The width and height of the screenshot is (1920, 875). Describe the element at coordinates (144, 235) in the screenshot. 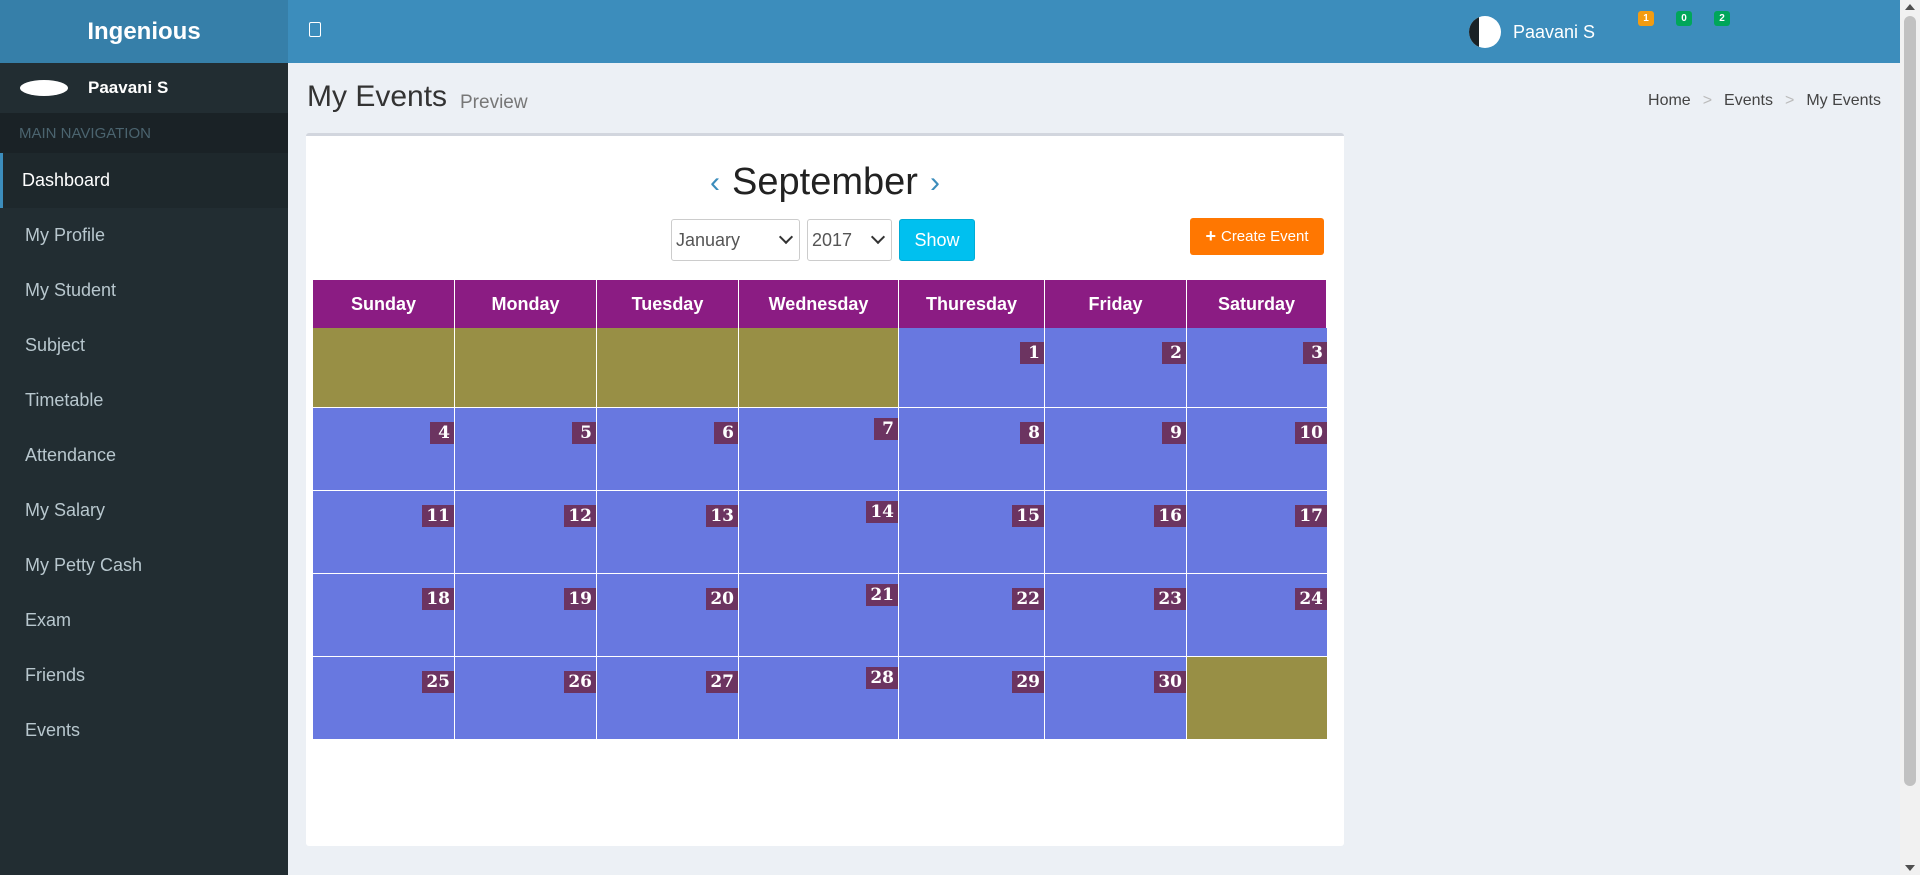

I see `sidebar-item-my-profile: My Profile` at that location.